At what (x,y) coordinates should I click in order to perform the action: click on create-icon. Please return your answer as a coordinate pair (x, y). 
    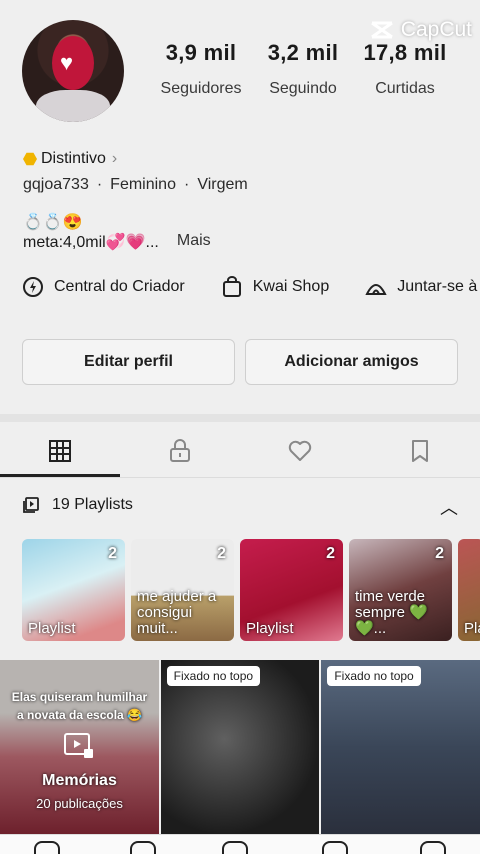
    Looking at the image, I should click on (235, 847).